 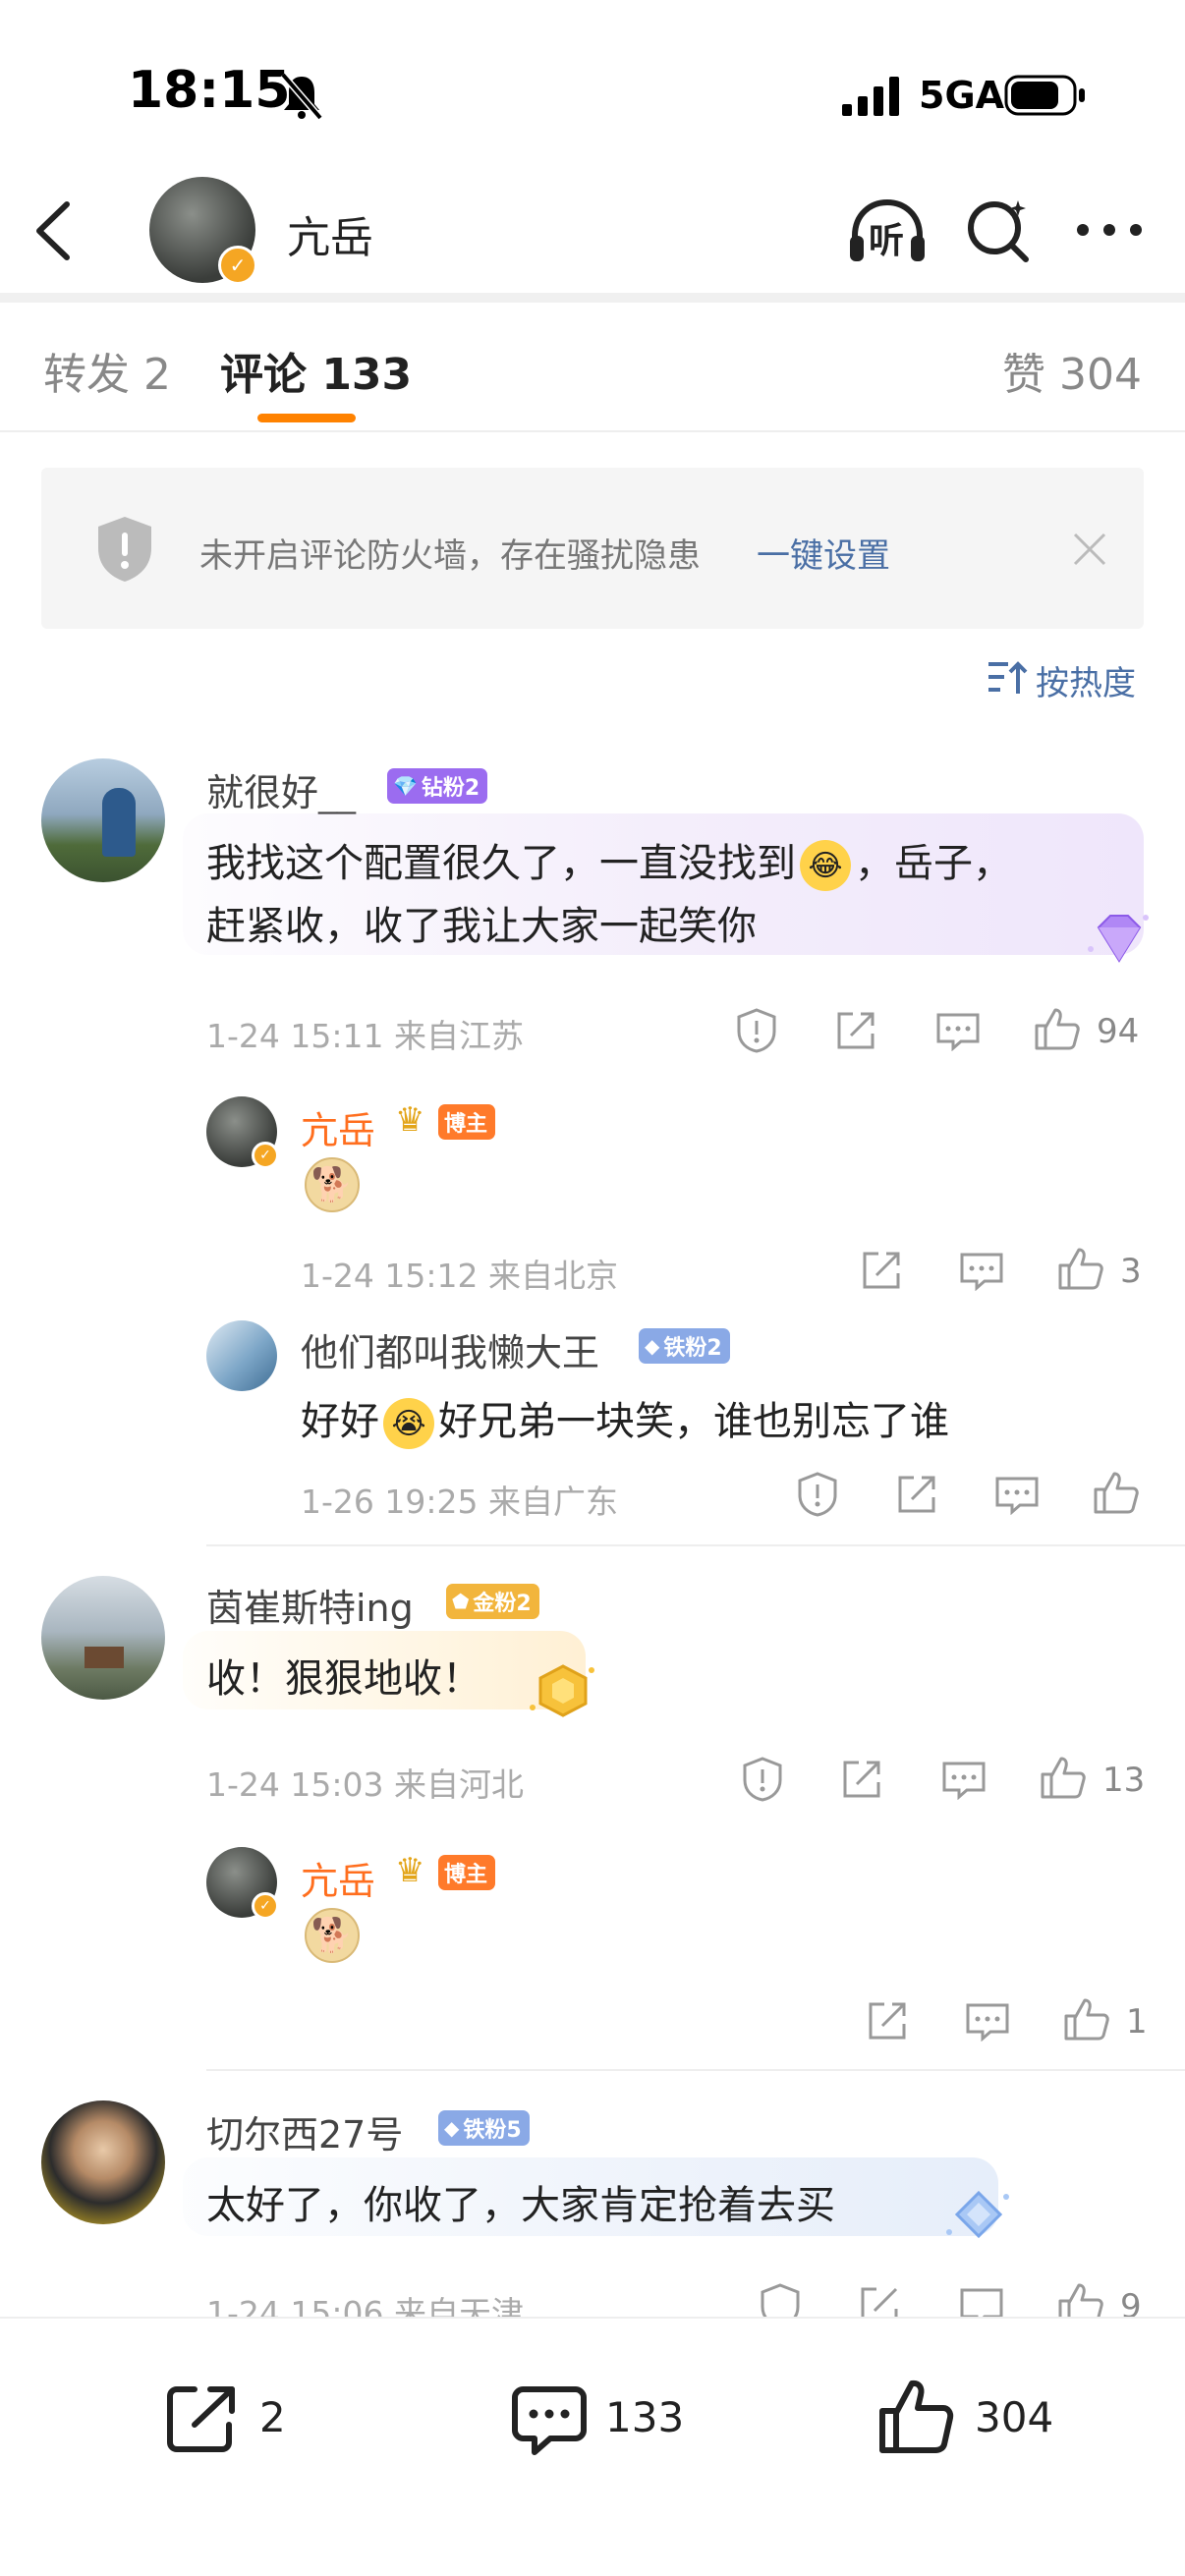 What do you see at coordinates (242, 1355) in the screenshot?
I see `reply-avatar` at bounding box center [242, 1355].